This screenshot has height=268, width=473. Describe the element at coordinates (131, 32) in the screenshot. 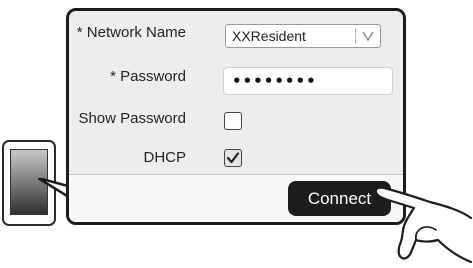

I see `network-name-label: * Network Name` at that location.